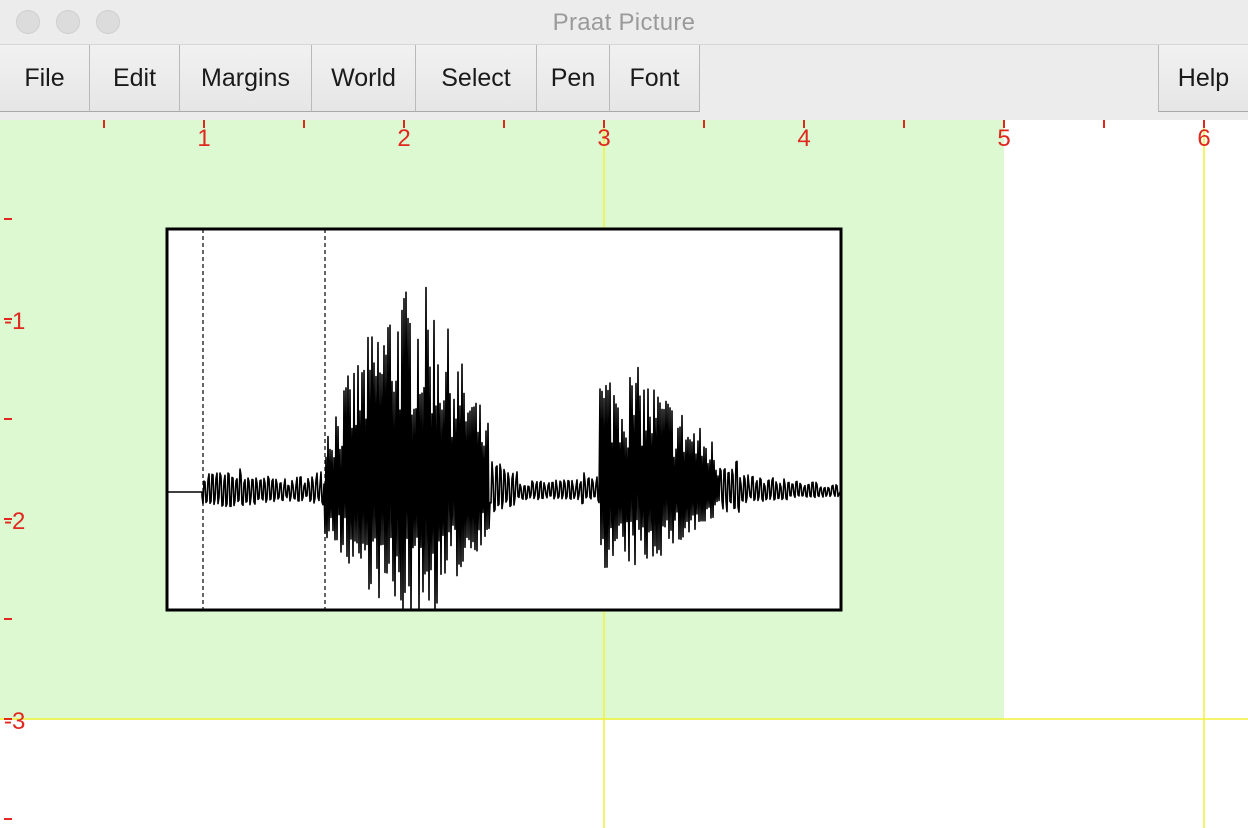 The width and height of the screenshot is (1248, 828). What do you see at coordinates (573, 78) in the screenshot?
I see `pen-menu: Pen` at bounding box center [573, 78].